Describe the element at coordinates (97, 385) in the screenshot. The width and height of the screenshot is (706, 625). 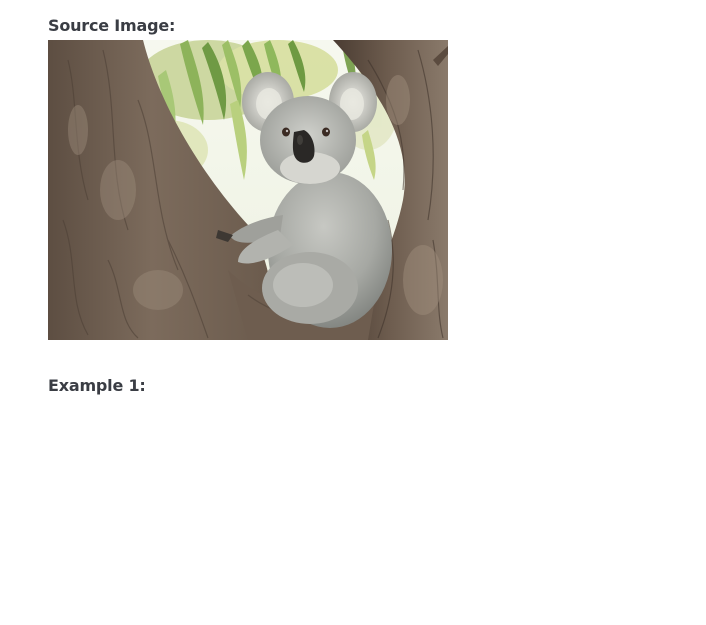
I see `example-heading: Example 1:` at that location.